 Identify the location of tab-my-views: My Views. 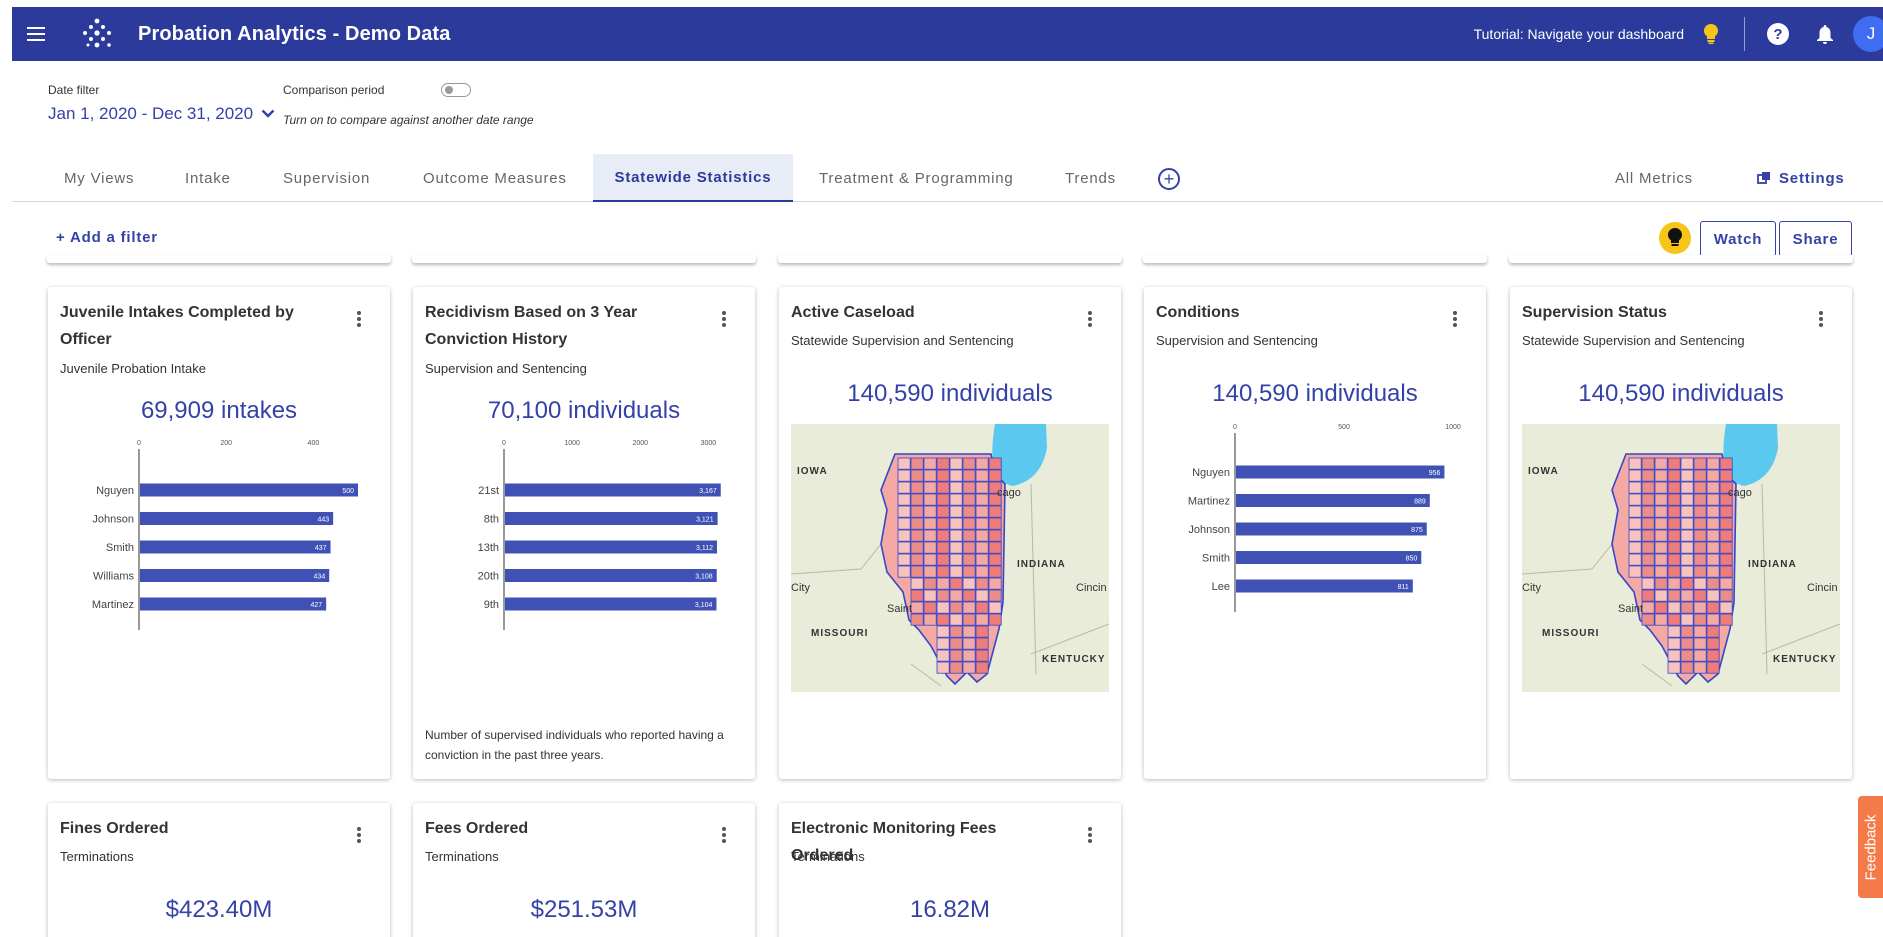
(93, 178).